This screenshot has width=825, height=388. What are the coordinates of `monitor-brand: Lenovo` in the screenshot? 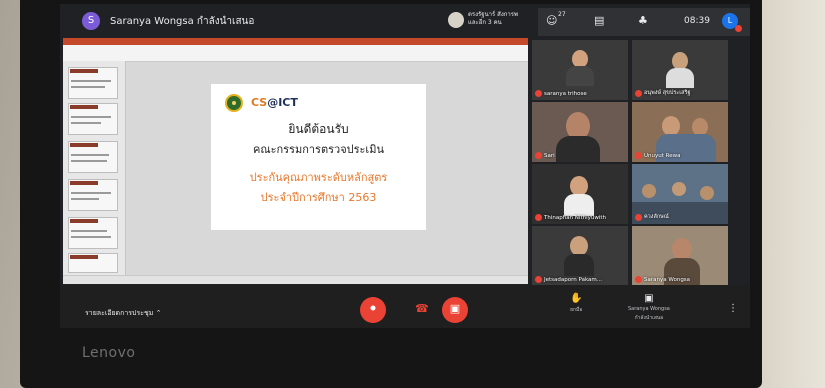 It's located at (109, 353).